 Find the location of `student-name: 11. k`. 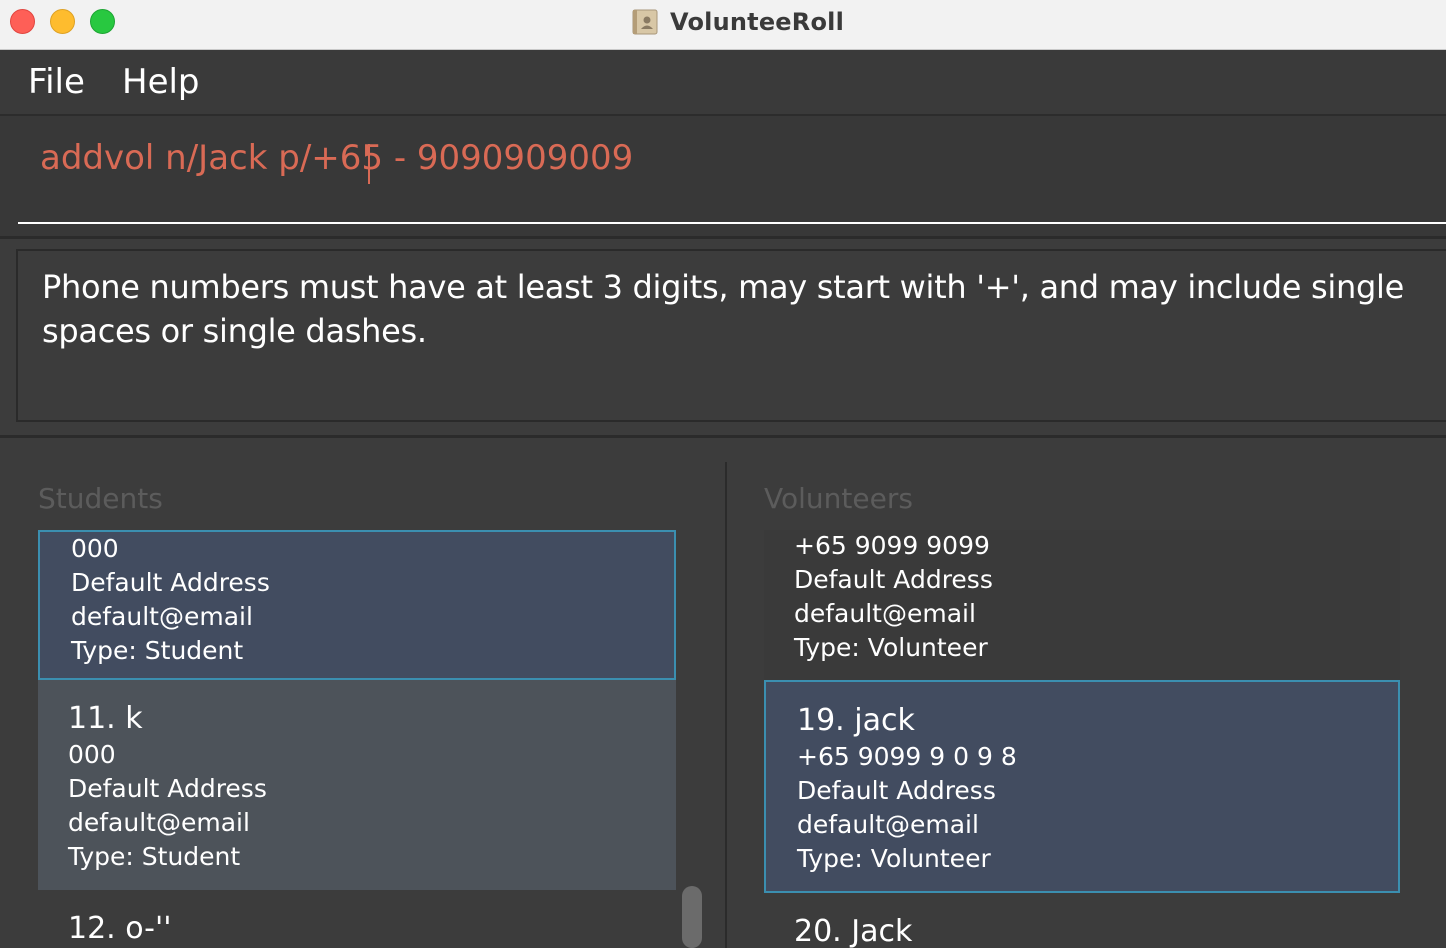

student-name: 11. k is located at coordinates (105, 718).